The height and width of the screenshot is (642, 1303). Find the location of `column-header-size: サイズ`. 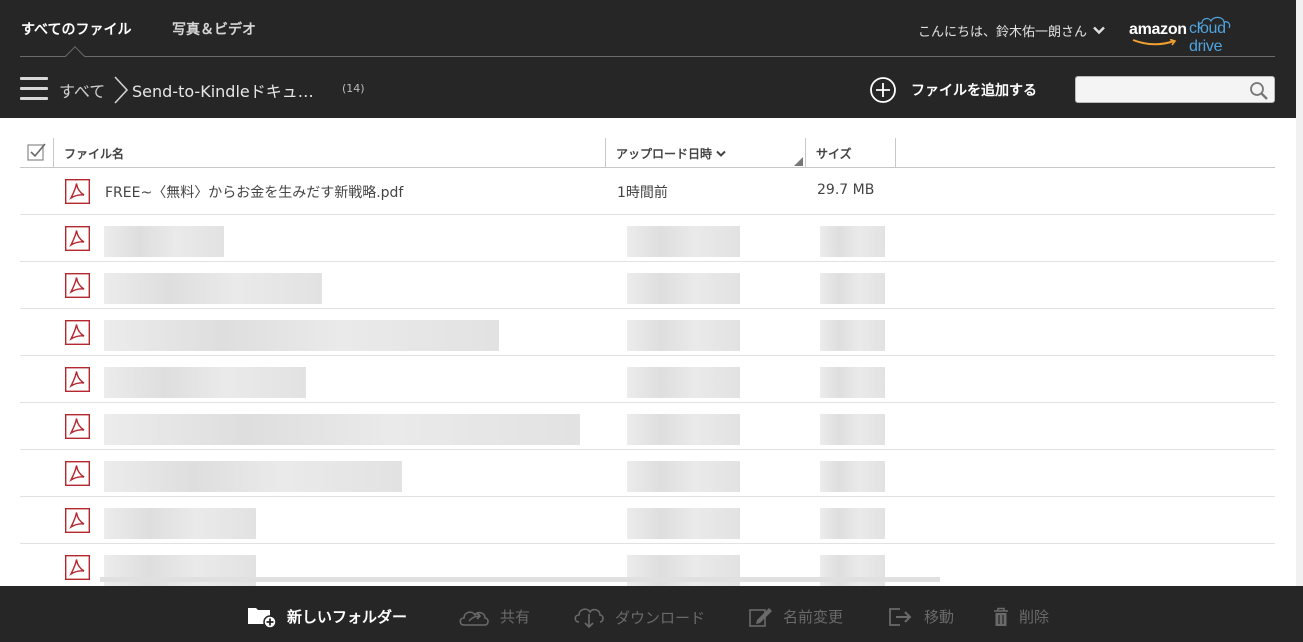

column-header-size: サイズ is located at coordinates (834, 153).